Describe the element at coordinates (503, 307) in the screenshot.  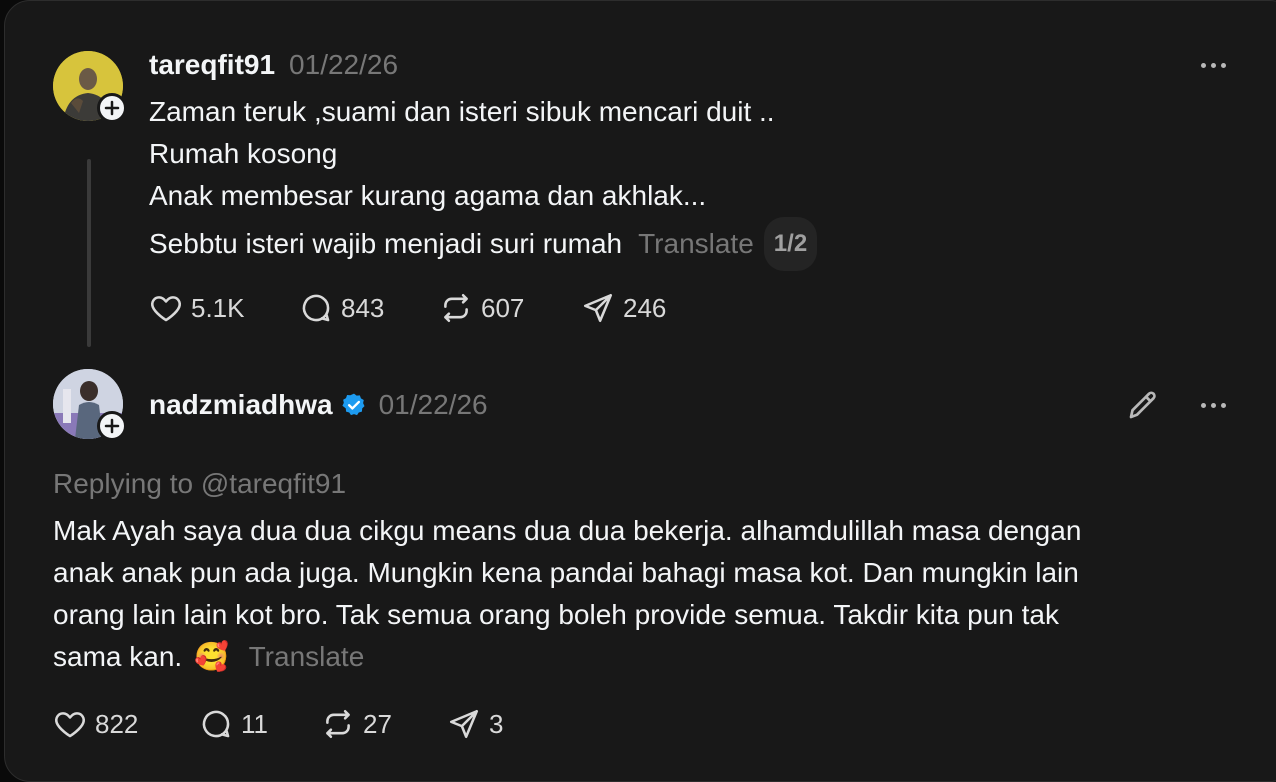
I see `repost-count: 607` at that location.